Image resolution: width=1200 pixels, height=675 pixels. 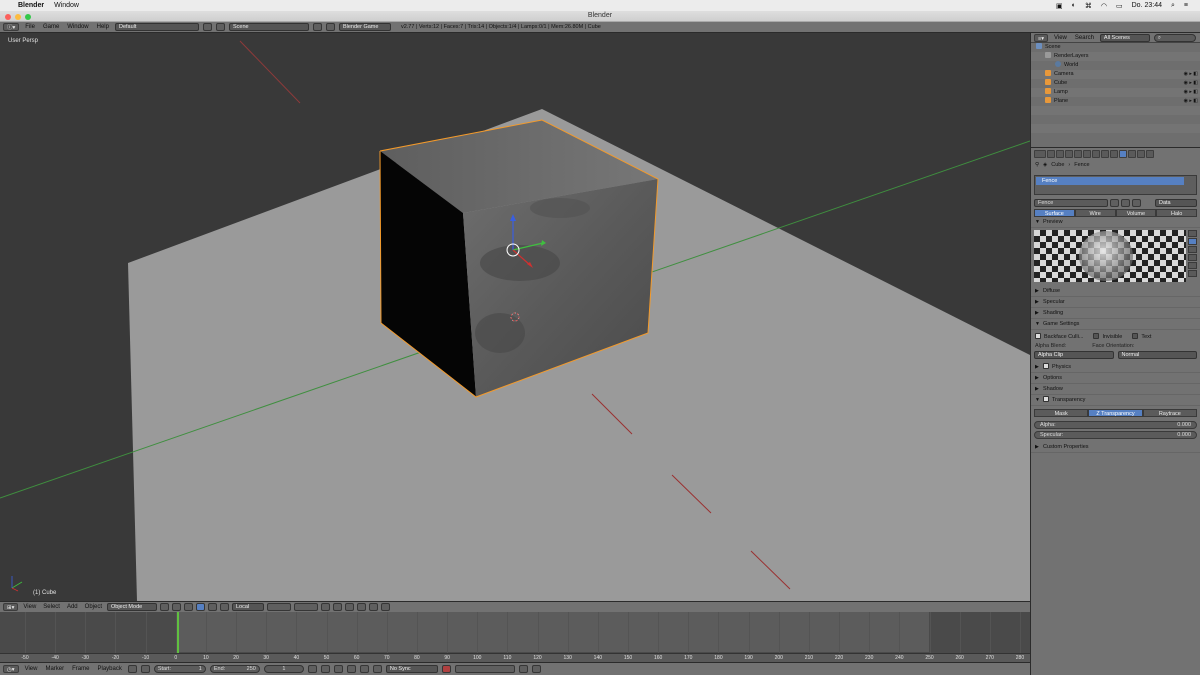 I want to click on translate-button, so click(x=200, y=607).